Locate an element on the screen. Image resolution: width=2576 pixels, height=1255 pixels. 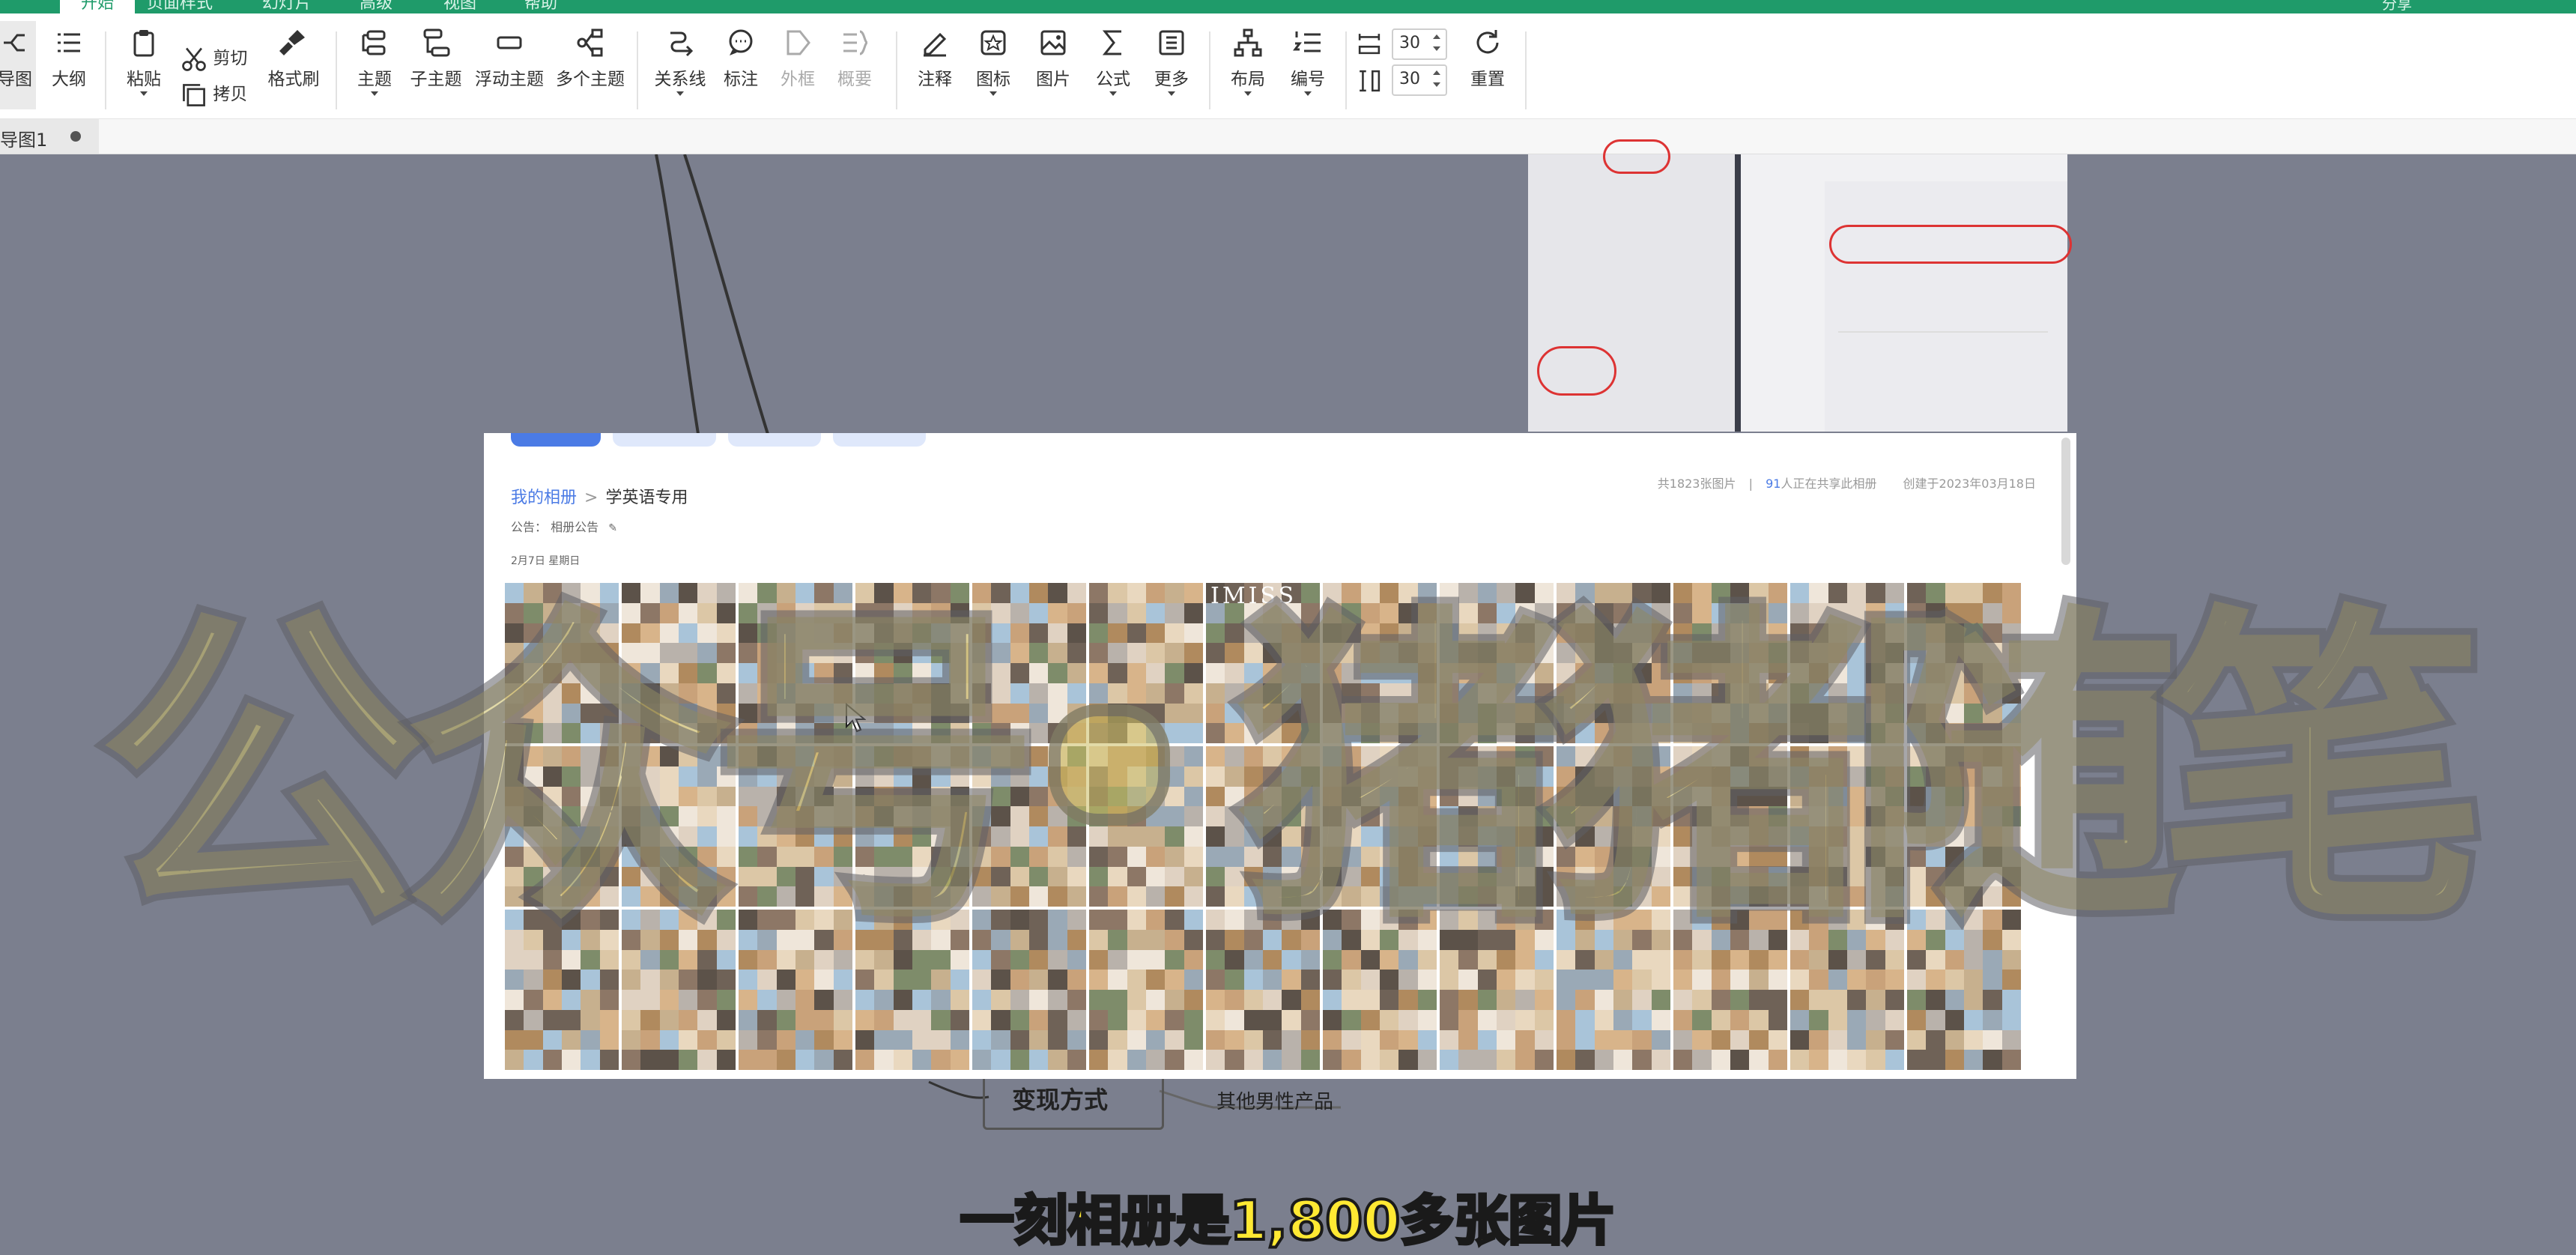
mindmap-icon is located at coordinates (14, 43).